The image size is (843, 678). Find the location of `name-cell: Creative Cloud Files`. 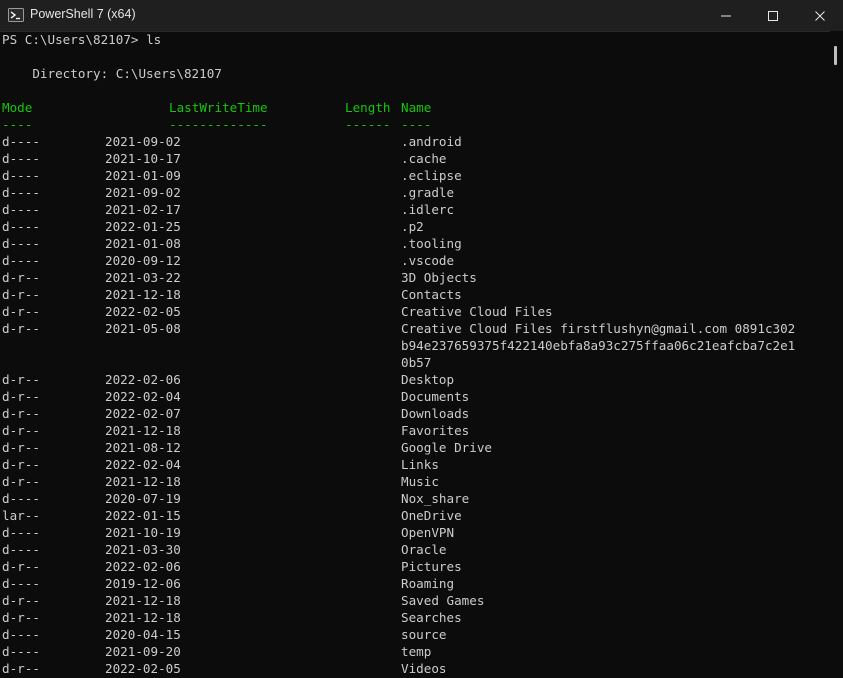

name-cell: Creative Cloud Files is located at coordinates (477, 311).